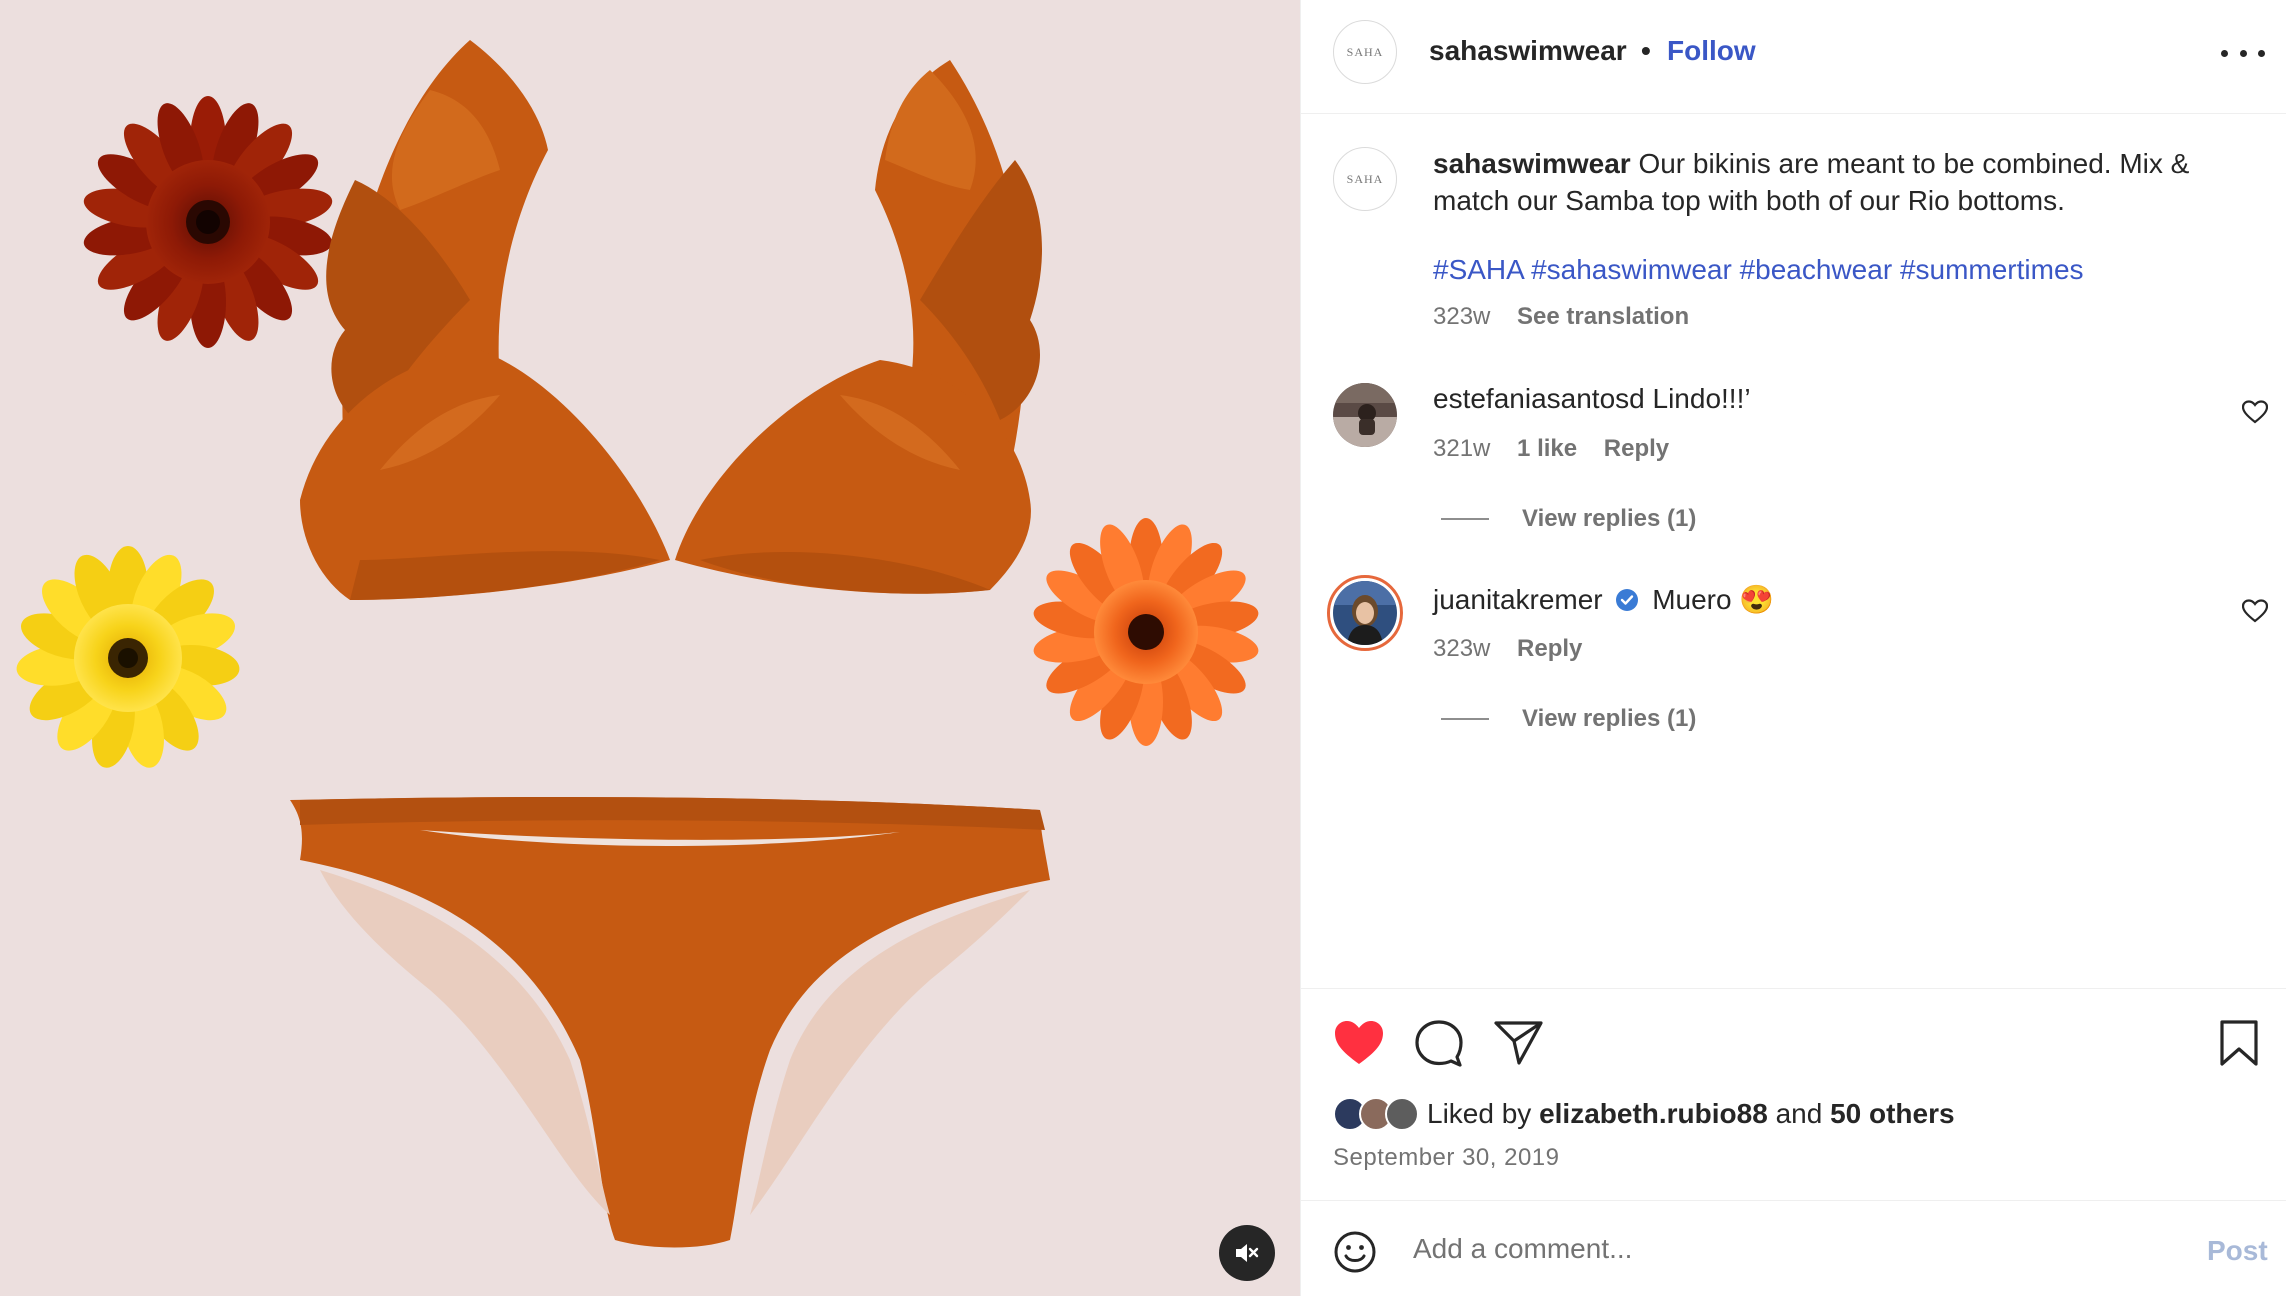 Image resolution: width=2286 pixels, height=1296 pixels. Describe the element at coordinates (1365, 415) in the screenshot. I see `comment-avatar` at that location.